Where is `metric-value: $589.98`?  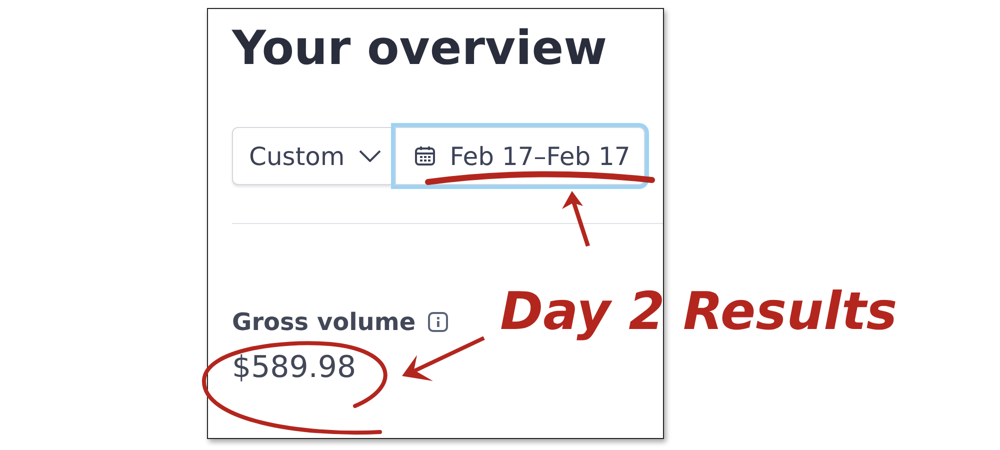 metric-value: $589.98 is located at coordinates (294, 368).